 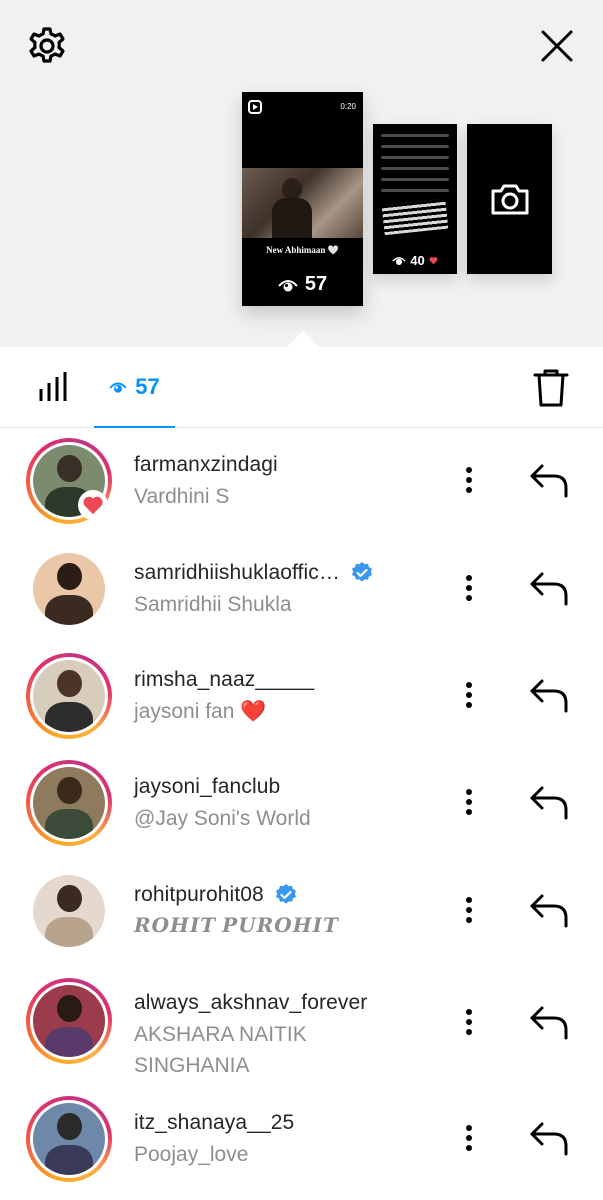 I want to click on viewer-username: itz_shanaya__25, so click(x=214, y=1123).